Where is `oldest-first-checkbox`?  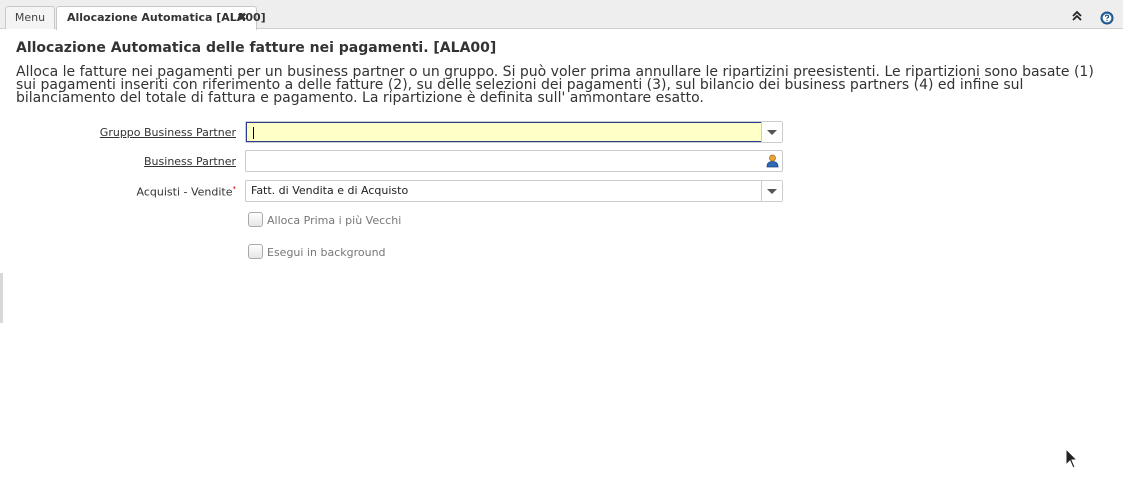 oldest-first-checkbox is located at coordinates (255, 219).